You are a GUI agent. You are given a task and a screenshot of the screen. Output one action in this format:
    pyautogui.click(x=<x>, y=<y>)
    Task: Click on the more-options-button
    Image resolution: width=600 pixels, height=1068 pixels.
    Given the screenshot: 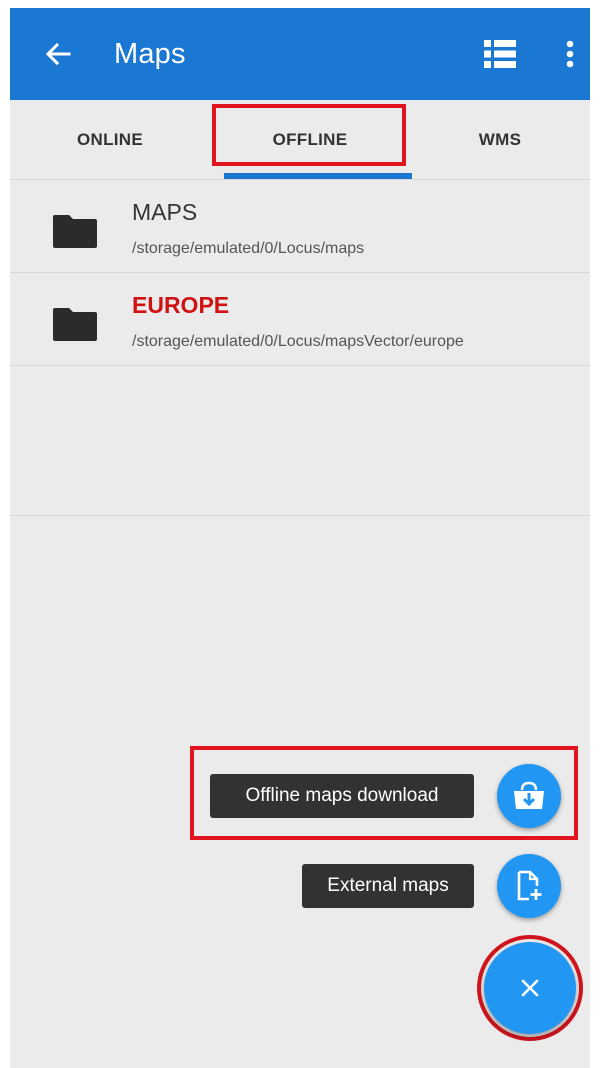 What is the action you would take?
    pyautogui.click(x=570, y=54)
    